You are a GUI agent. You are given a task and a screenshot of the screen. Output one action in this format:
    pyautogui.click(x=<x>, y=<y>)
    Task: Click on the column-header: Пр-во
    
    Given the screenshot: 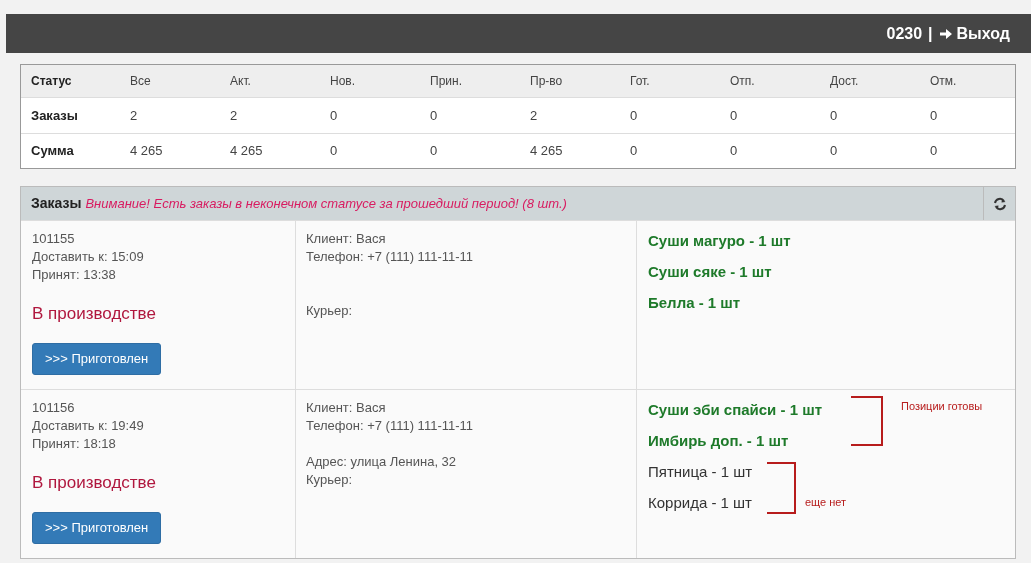 What is the action you would take?
    pyautogui.click(x=546, y=81)
    